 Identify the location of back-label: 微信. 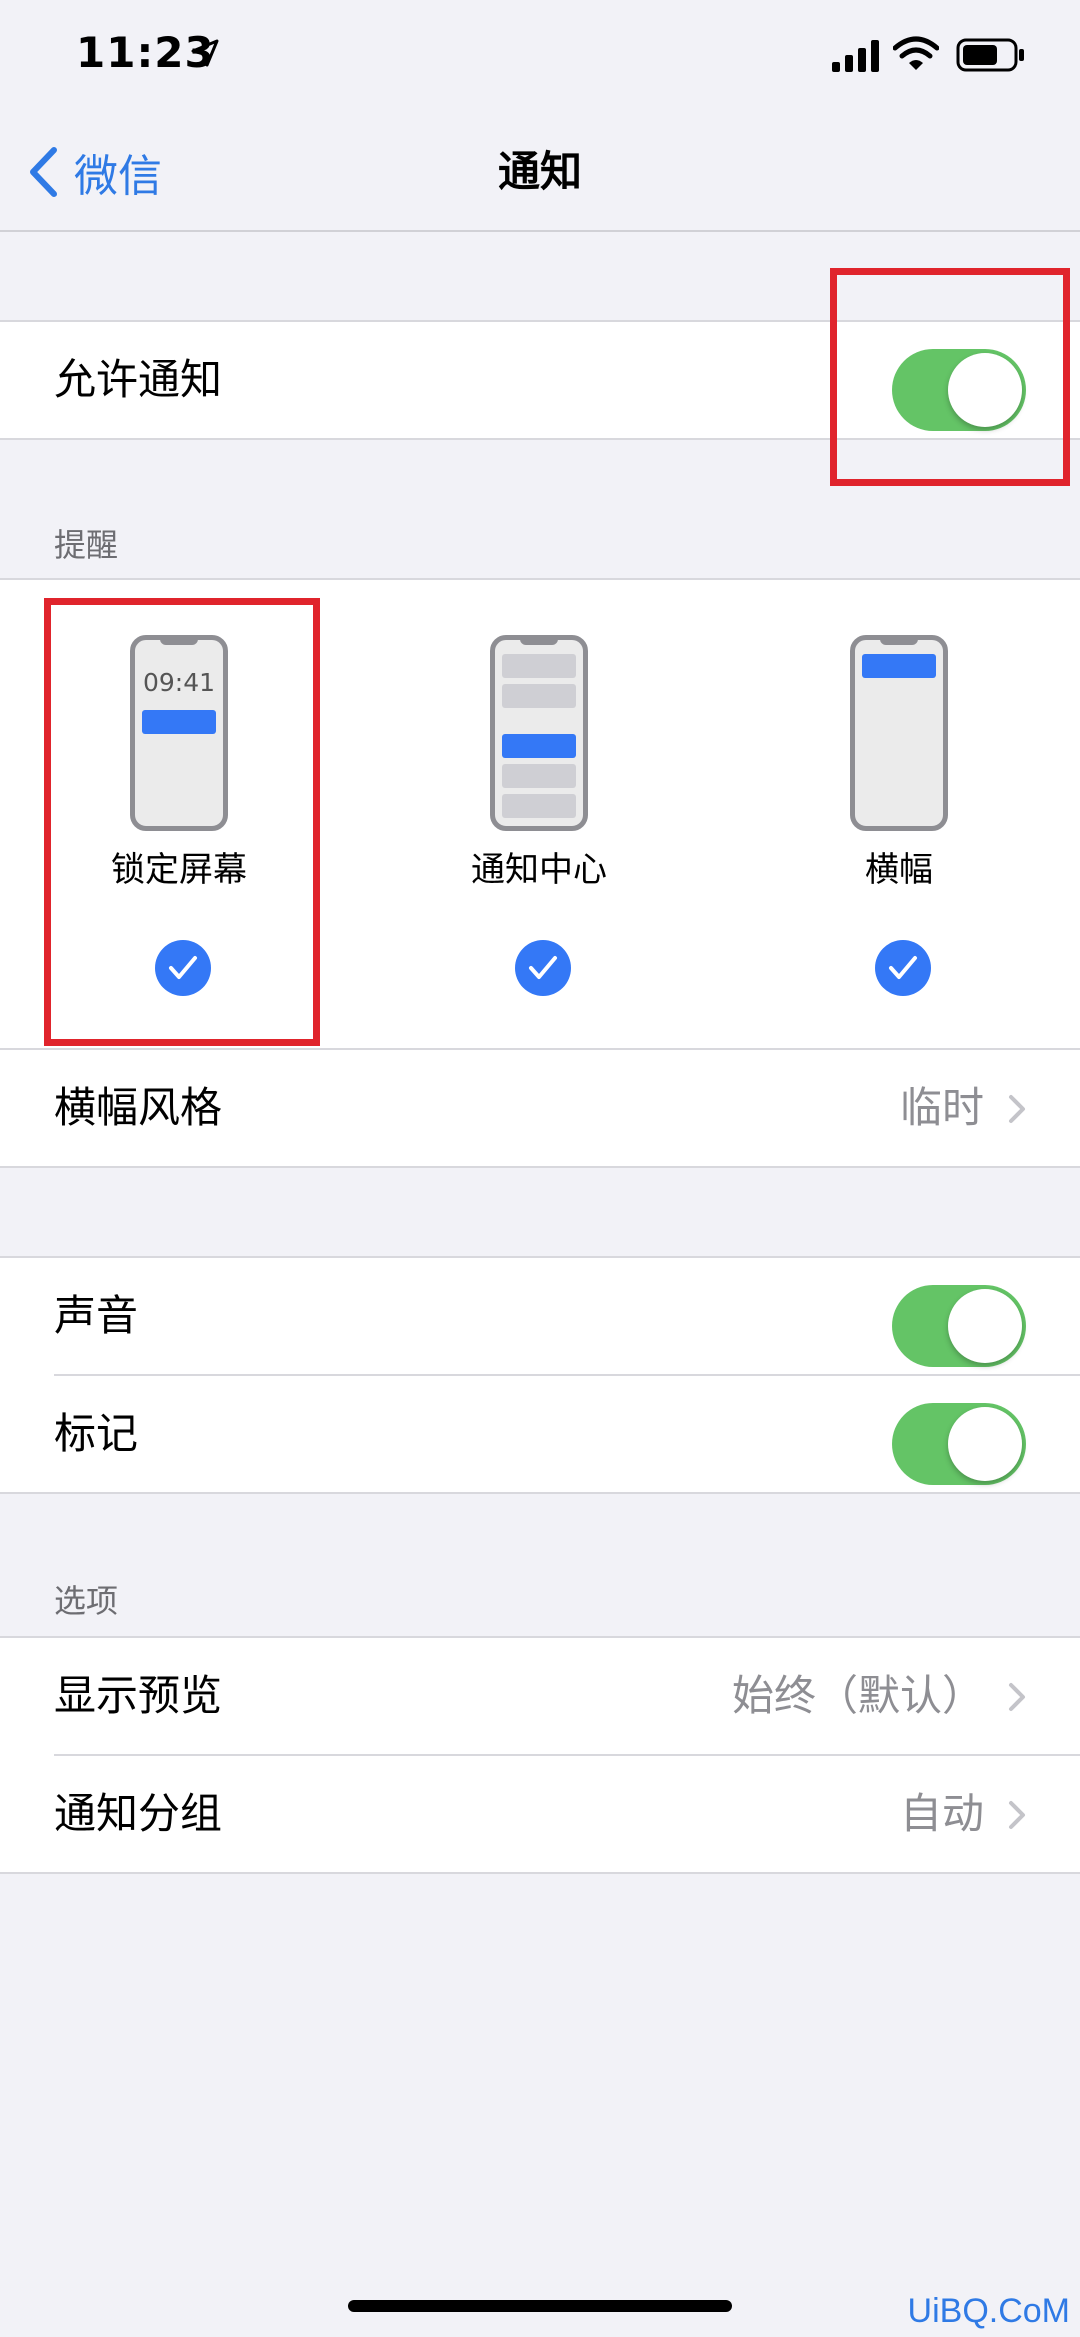
(118, 176).